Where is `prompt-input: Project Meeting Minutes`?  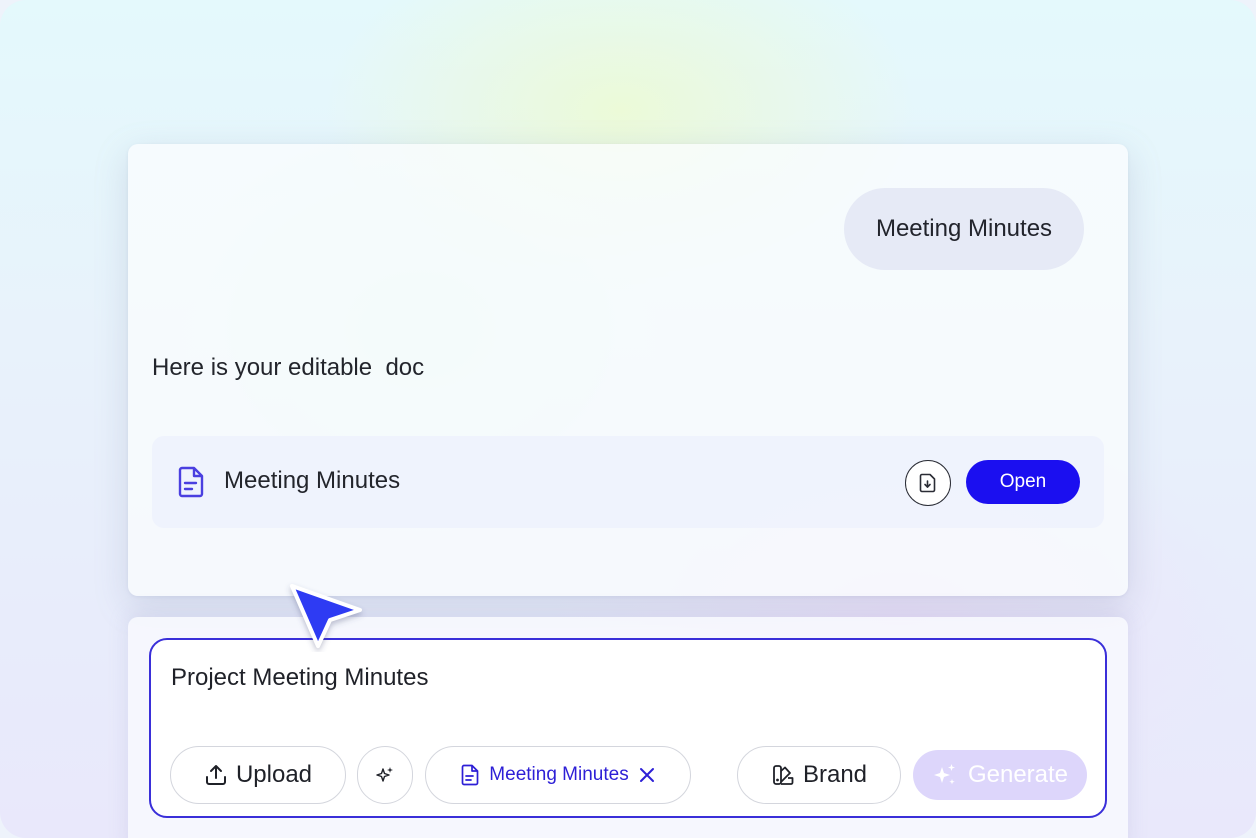
prompt-input: Project Meeting Minutes is located at coordinates (299, 678).